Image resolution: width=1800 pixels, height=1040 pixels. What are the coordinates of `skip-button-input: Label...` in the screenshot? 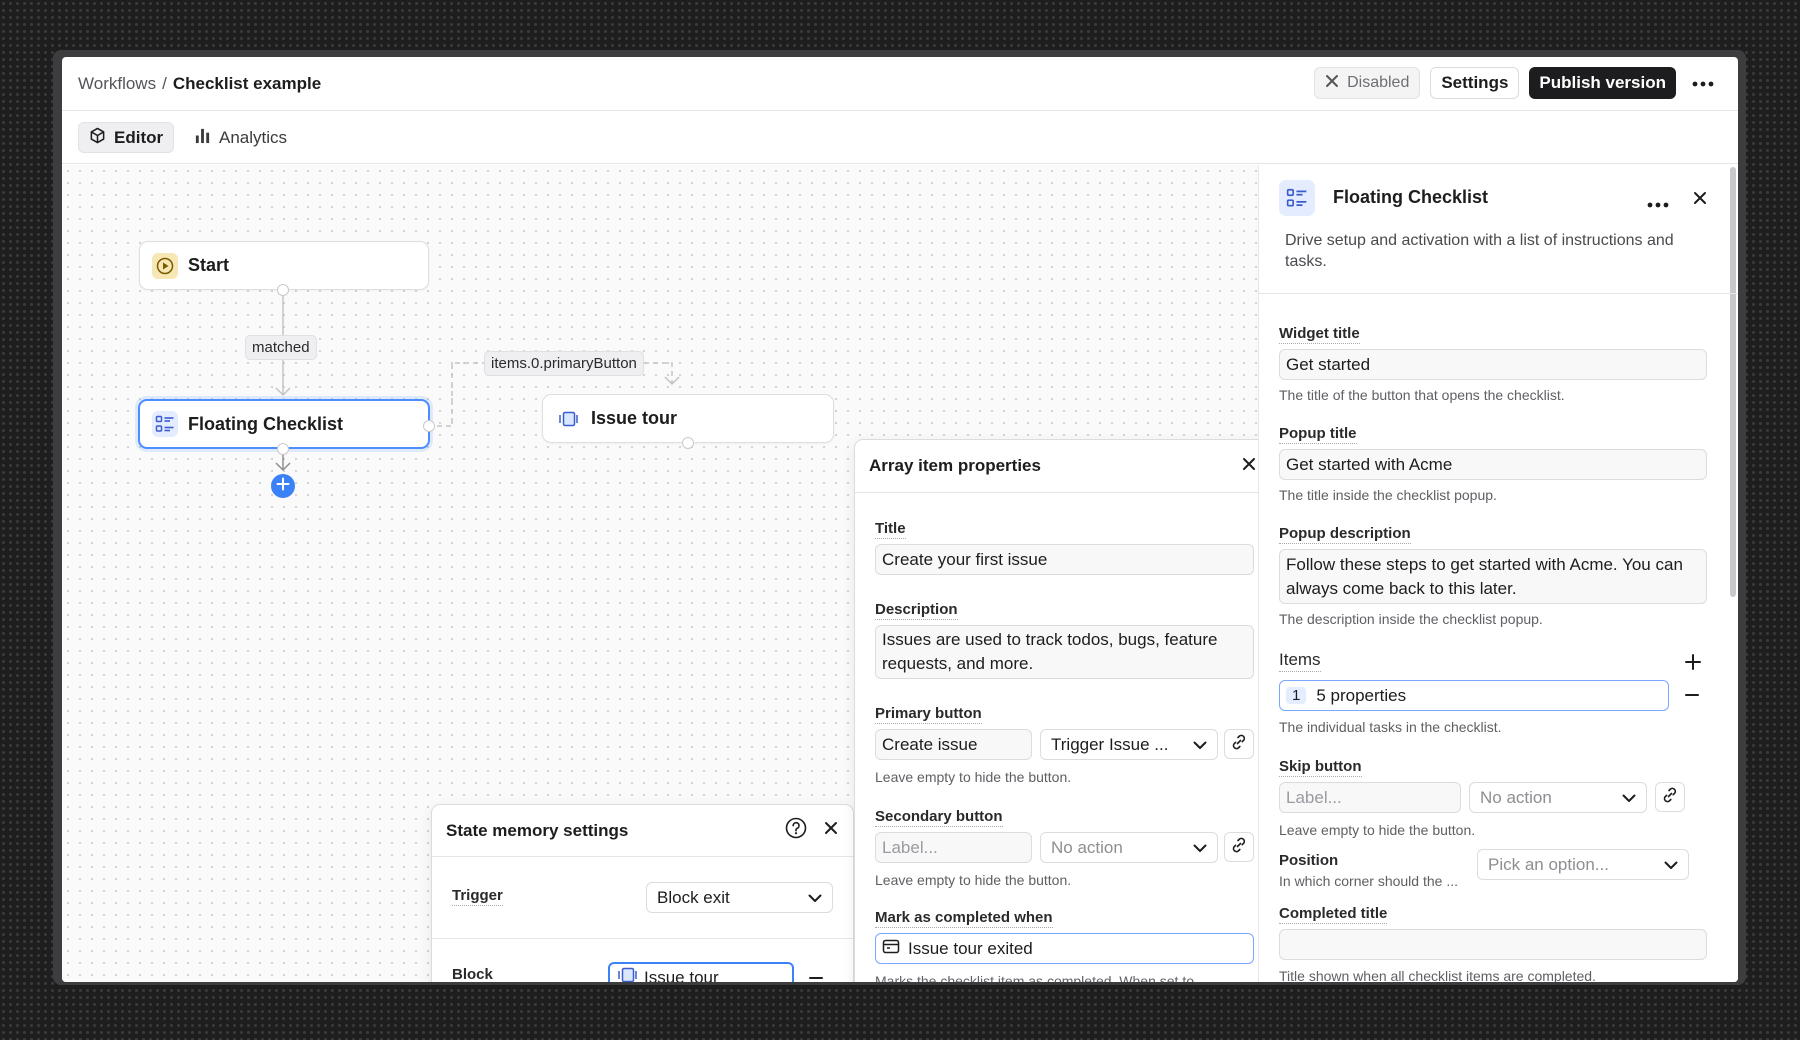 It's located at (1370, 797).